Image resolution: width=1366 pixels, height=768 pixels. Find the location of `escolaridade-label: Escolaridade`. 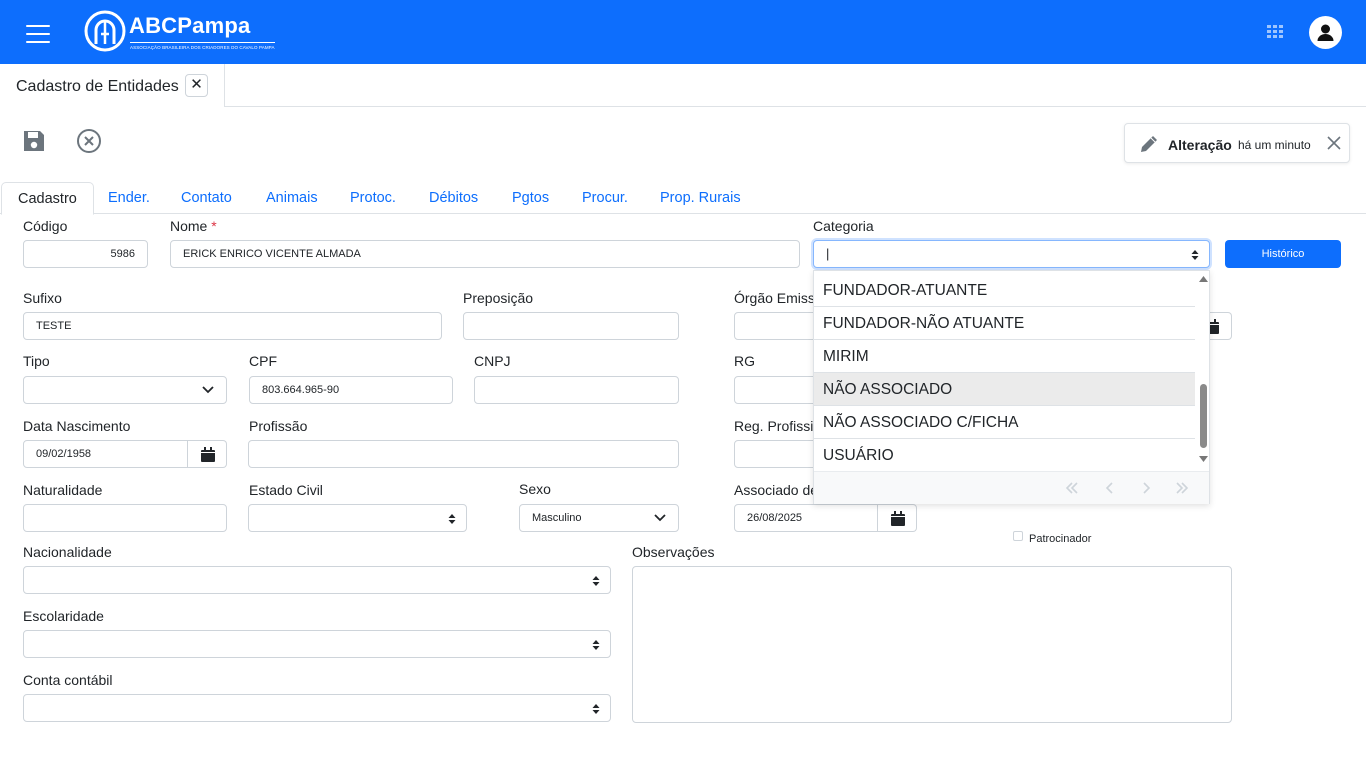

escolaridade-label: Escolaridade is located at coordinates (63, 616).